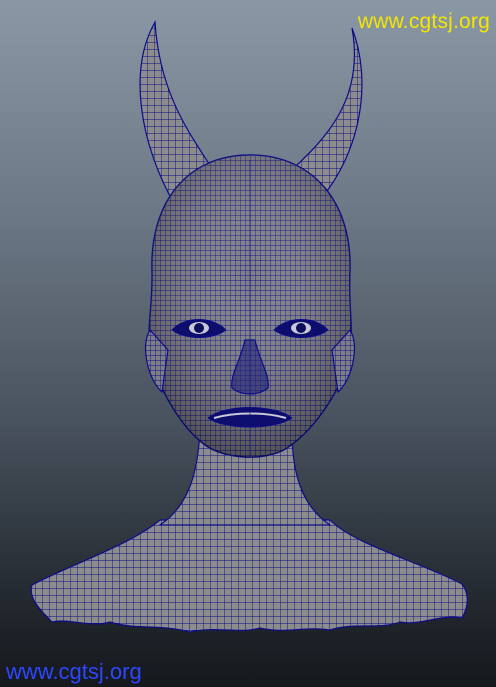 The width and height of the screenshot is (496, 687). I want to click on watermark-bottom: www.cgtsj.org, so click(74, 671).